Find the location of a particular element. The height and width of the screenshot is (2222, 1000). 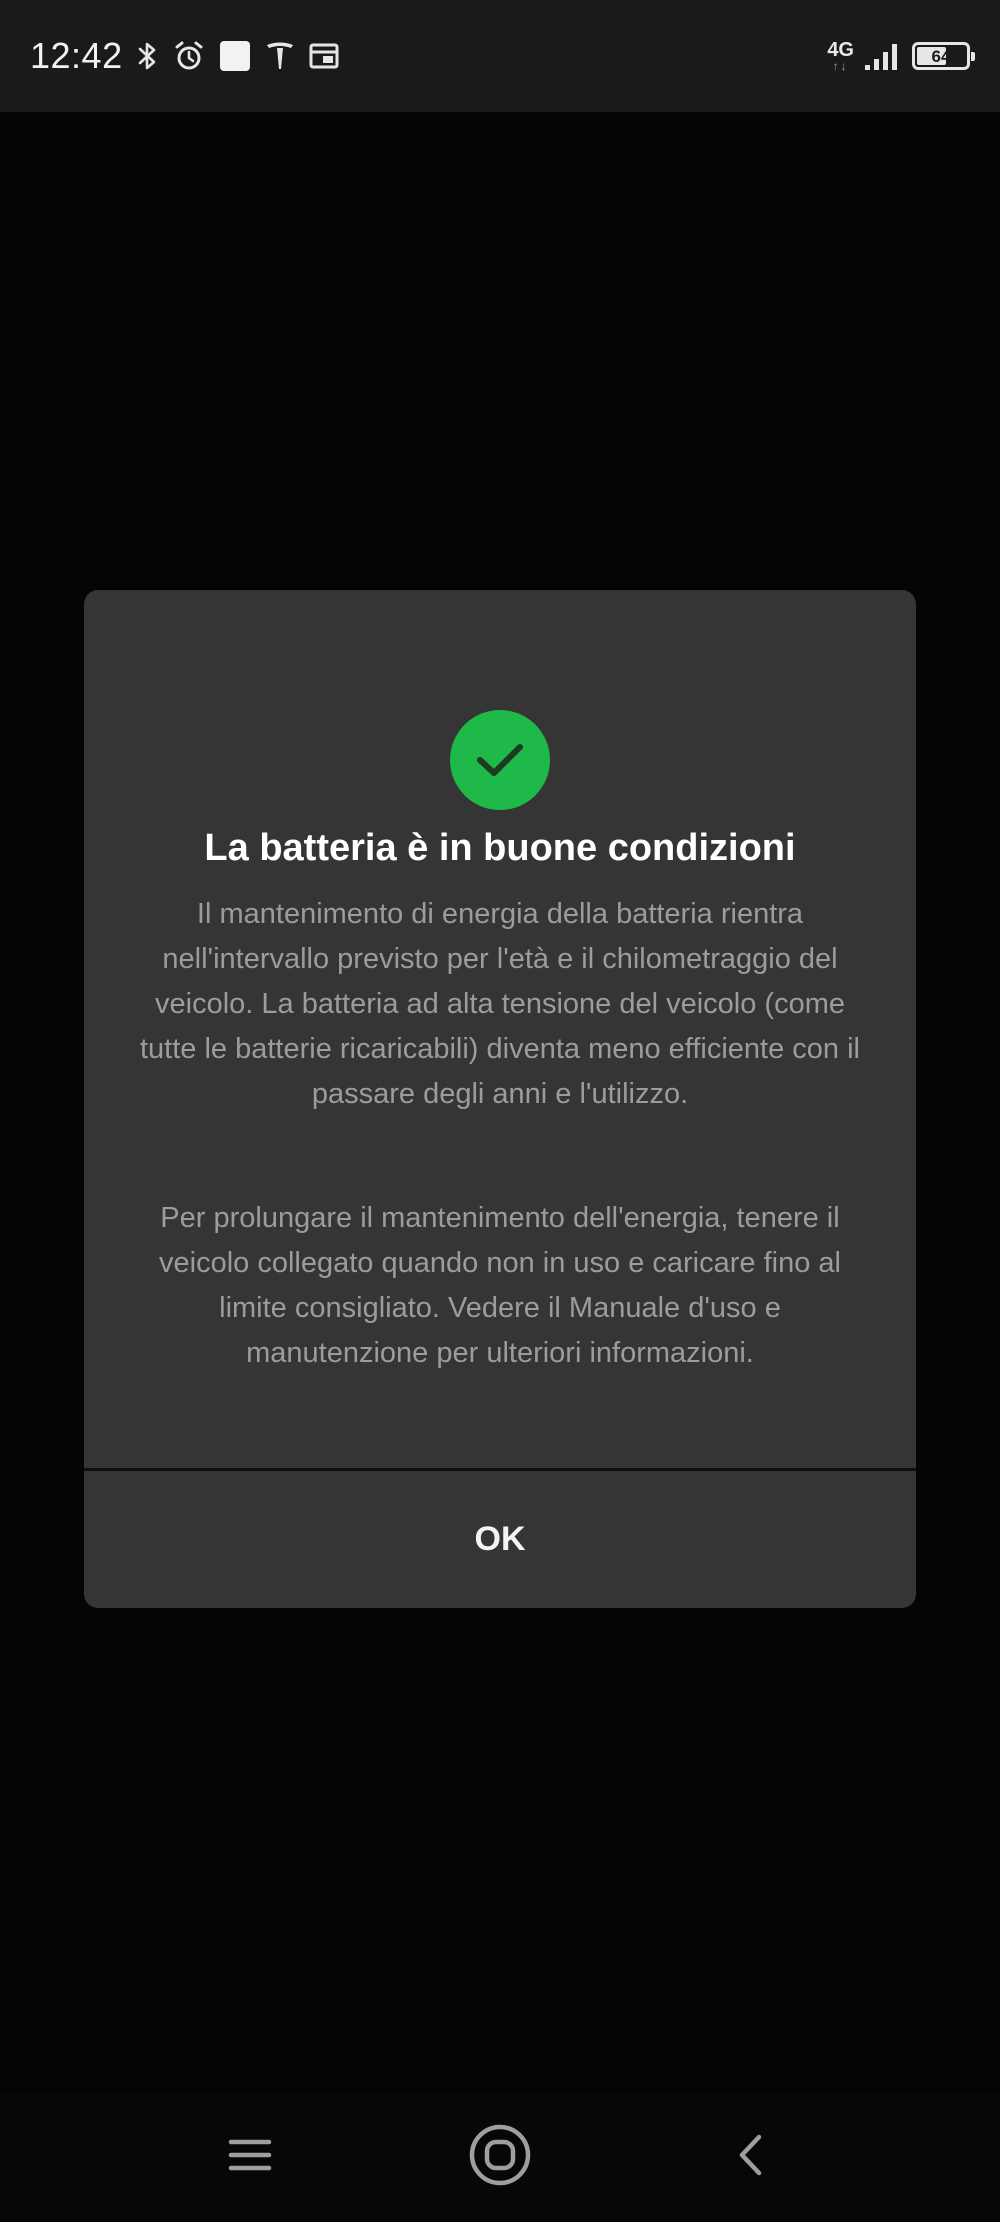

status-time: 12:42 is located at coordinates (76, 55).